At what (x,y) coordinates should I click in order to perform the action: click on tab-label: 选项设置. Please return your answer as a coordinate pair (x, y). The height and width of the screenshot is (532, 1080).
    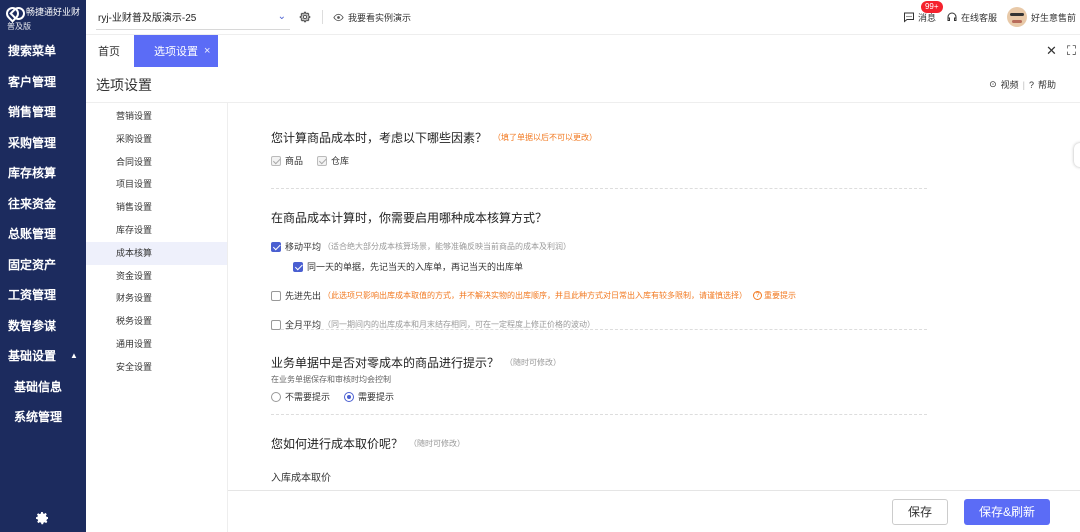
    Looking at the image, I should click on (176, 52).